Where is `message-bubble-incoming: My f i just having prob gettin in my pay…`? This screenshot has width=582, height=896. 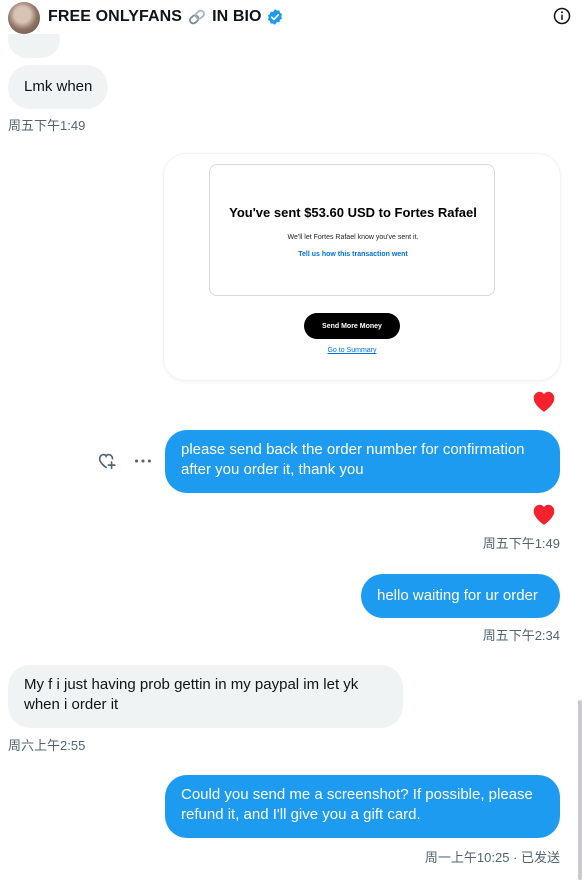 message-bubble-incoming: My f i just having prob gettin in my pay… is located at coordinates (205, 696).